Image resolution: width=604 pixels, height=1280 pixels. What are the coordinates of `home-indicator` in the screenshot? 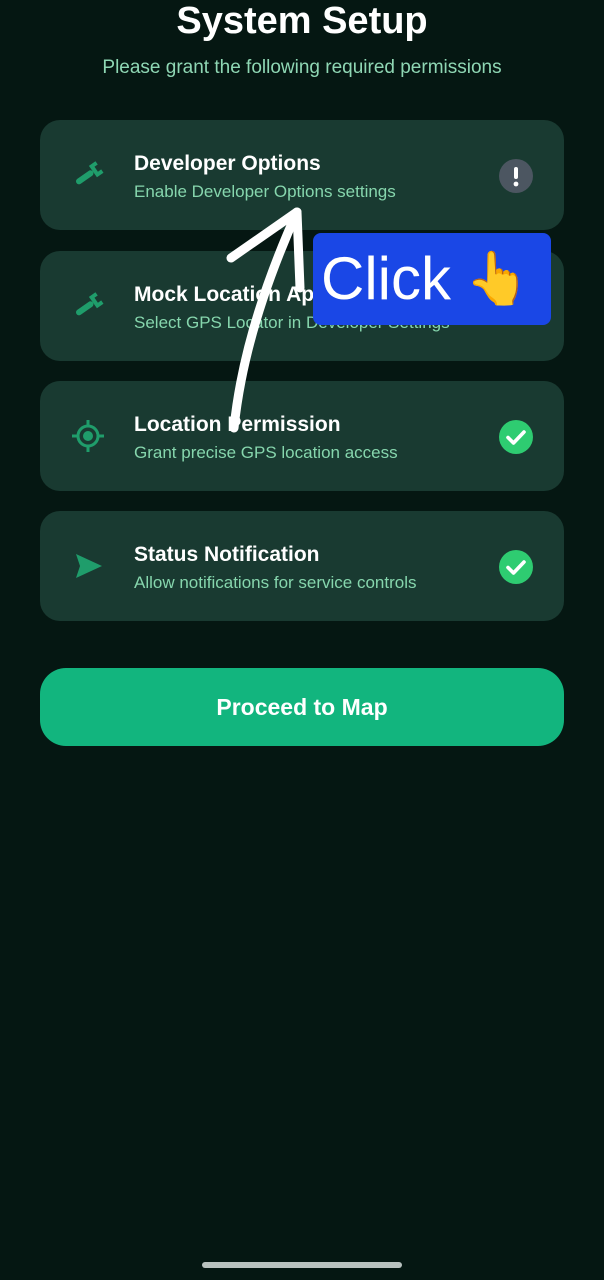 It's located at (302, 1265).